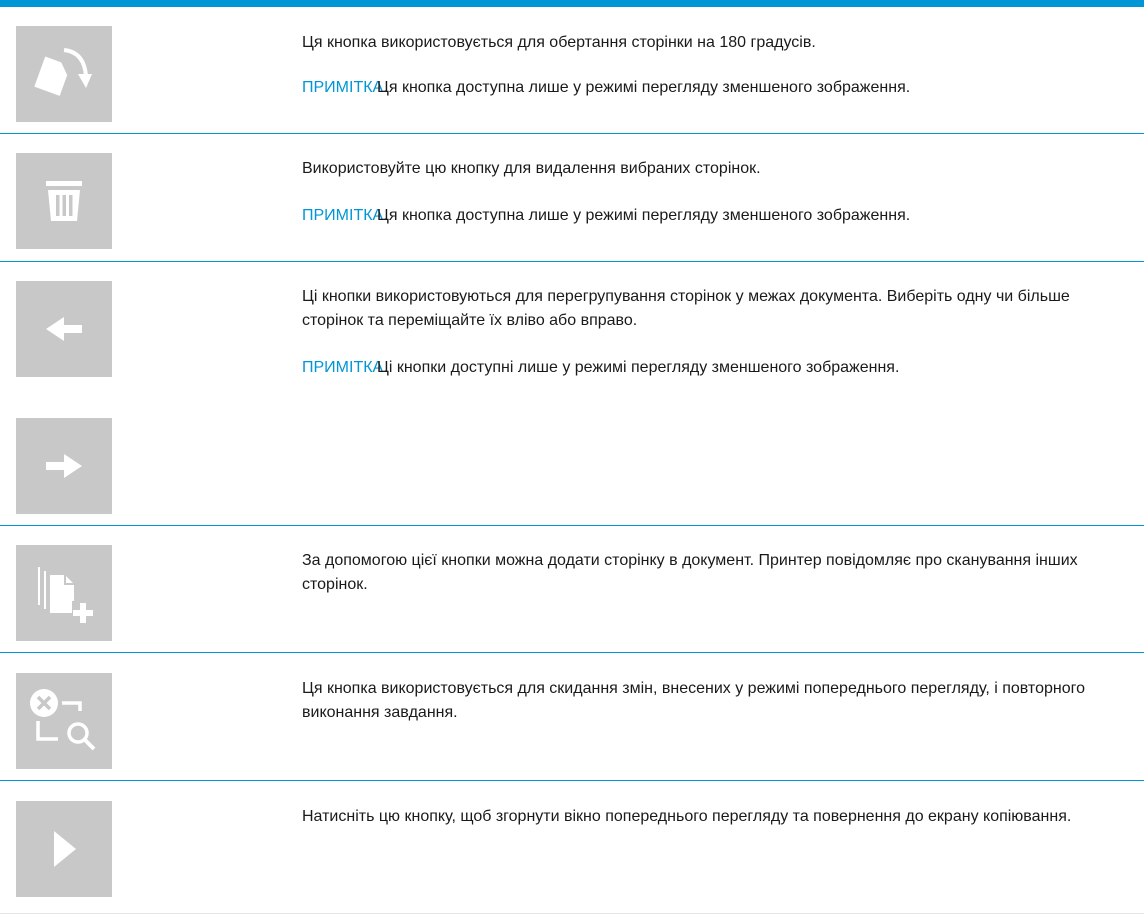 This screenshot has height=916, width=1144. I want to click on collapse-preview-button, so click(64, 849).